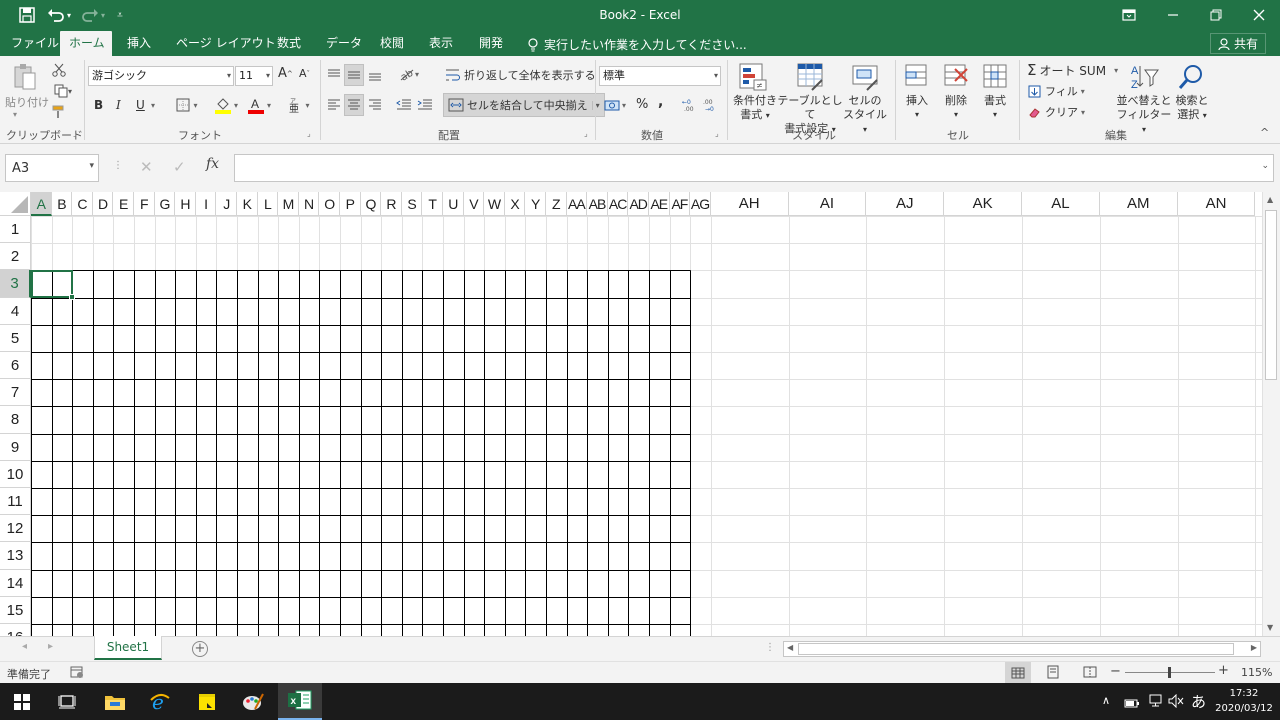 Image resolution: width=1280 pixels, height=720 pixels. I want to click on sheet-tab: Sheet1, so click(128, 648).